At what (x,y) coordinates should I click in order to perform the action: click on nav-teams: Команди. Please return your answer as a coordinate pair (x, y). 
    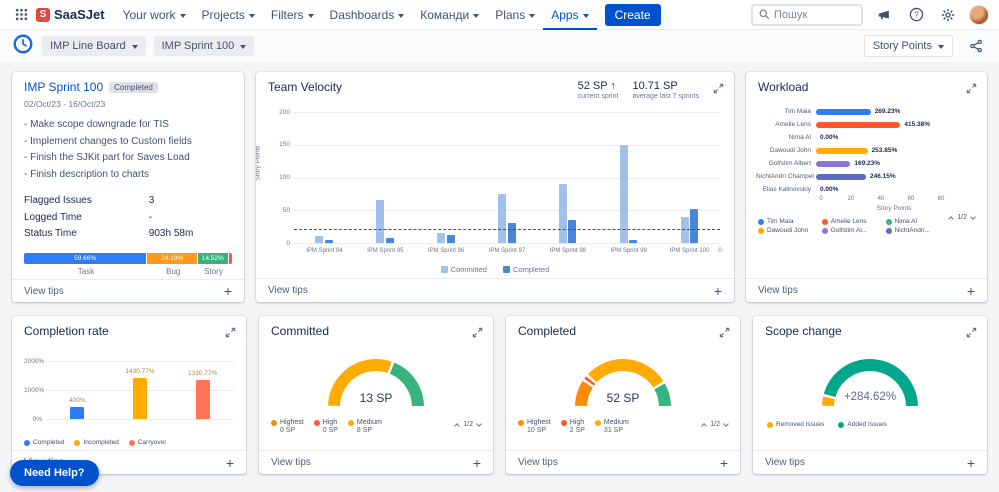
    Looking at the image, I should click on (449, 15).